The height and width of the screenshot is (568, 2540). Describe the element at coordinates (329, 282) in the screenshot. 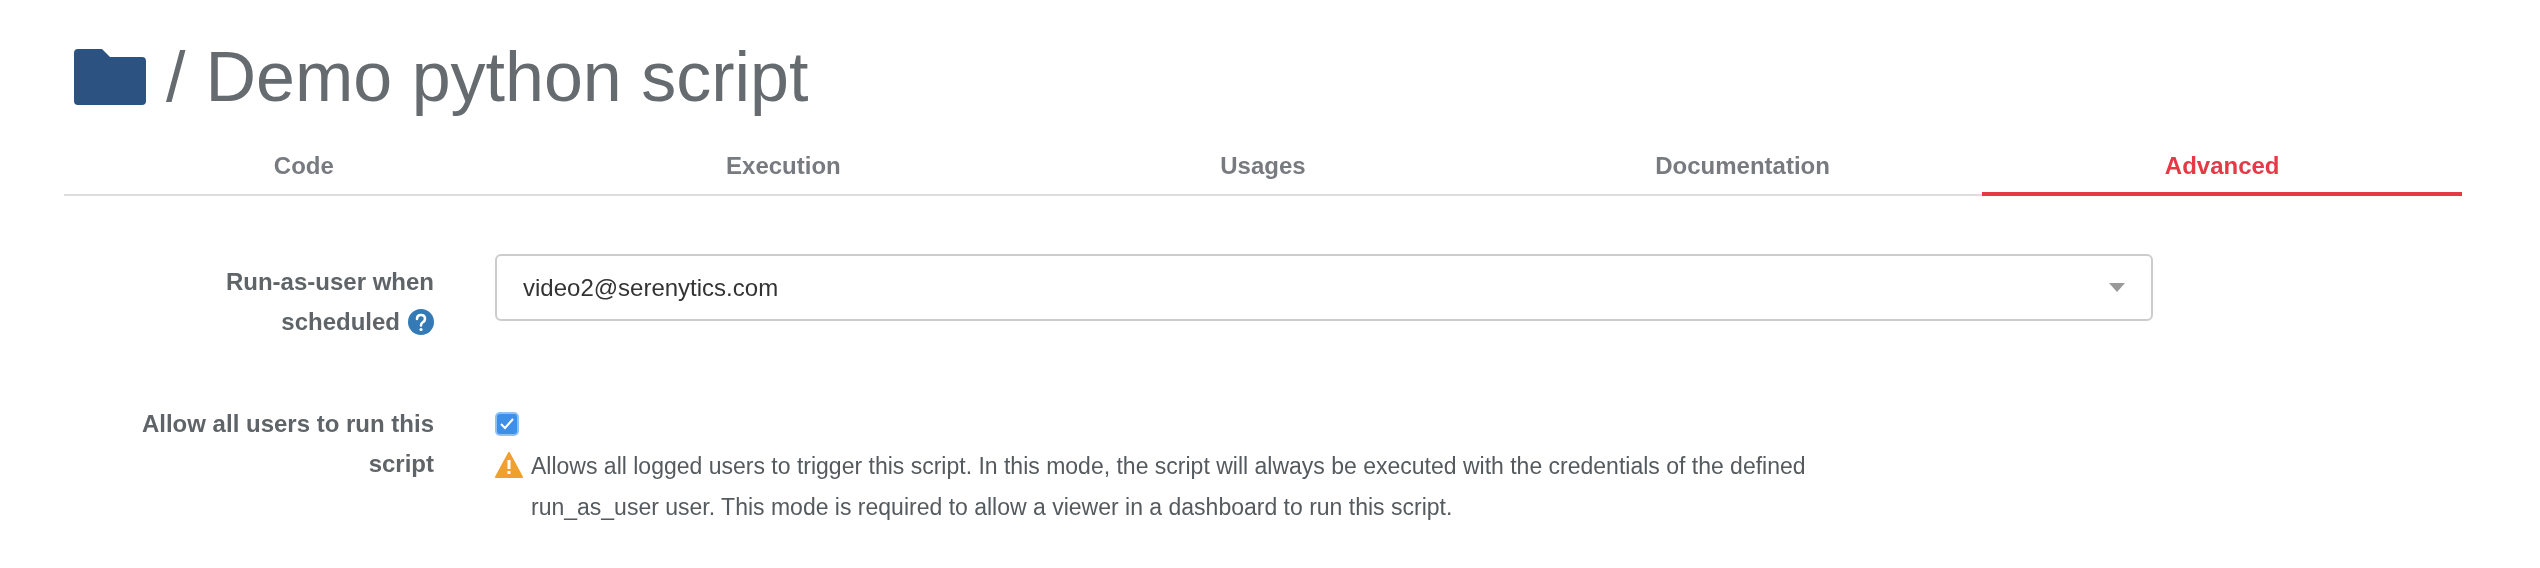

I see `field-label: Run-as-user when` at that location.